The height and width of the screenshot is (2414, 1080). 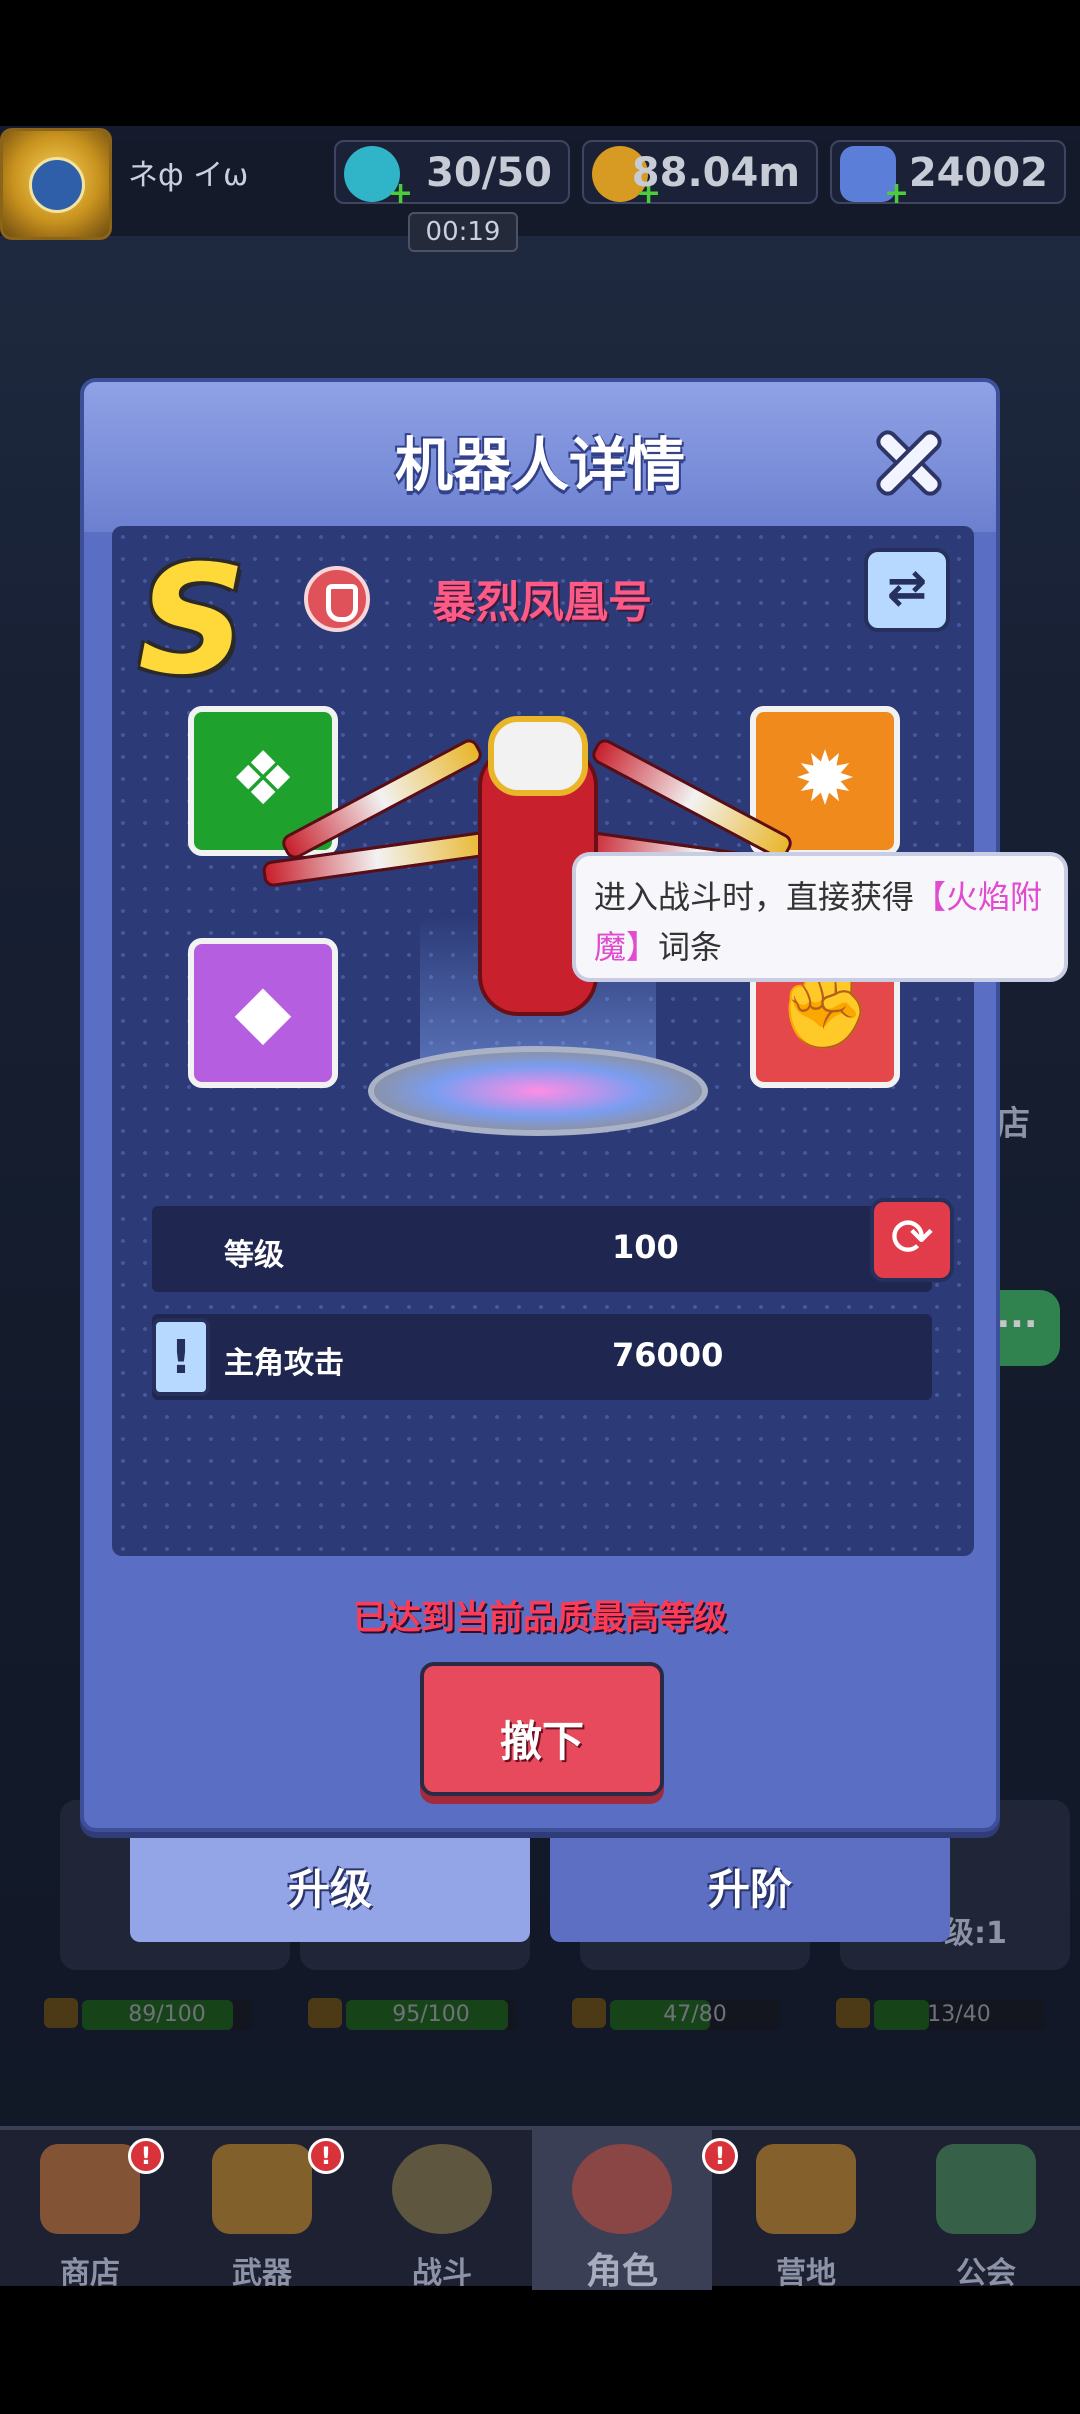 What do you see at coordinates (90, 2273) in the screenshot?
I see `nav-label: 商店` at bounding box center [90, 2273].